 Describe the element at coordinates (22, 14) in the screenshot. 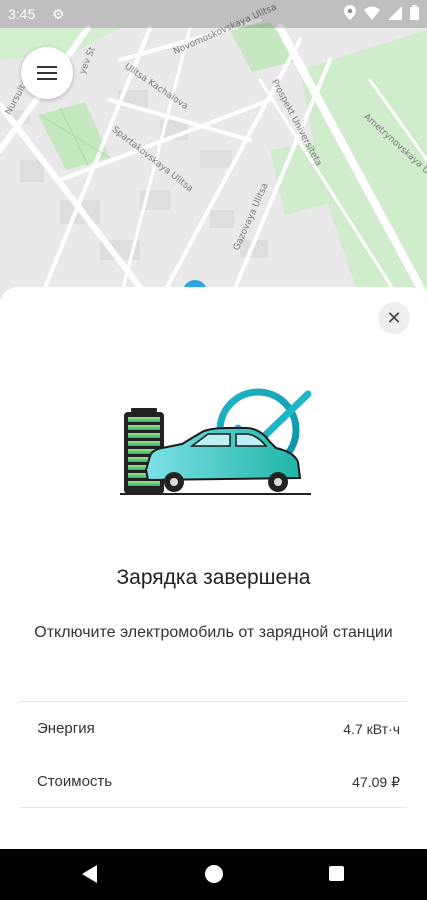

I see `status-time: 3:45` at that location.